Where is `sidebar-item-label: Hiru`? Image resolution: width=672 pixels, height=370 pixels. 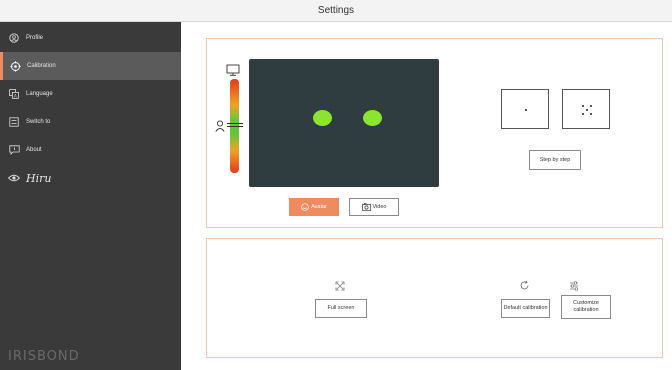 sidebar-item-label: Hiru is located at coordinates (39, 178).